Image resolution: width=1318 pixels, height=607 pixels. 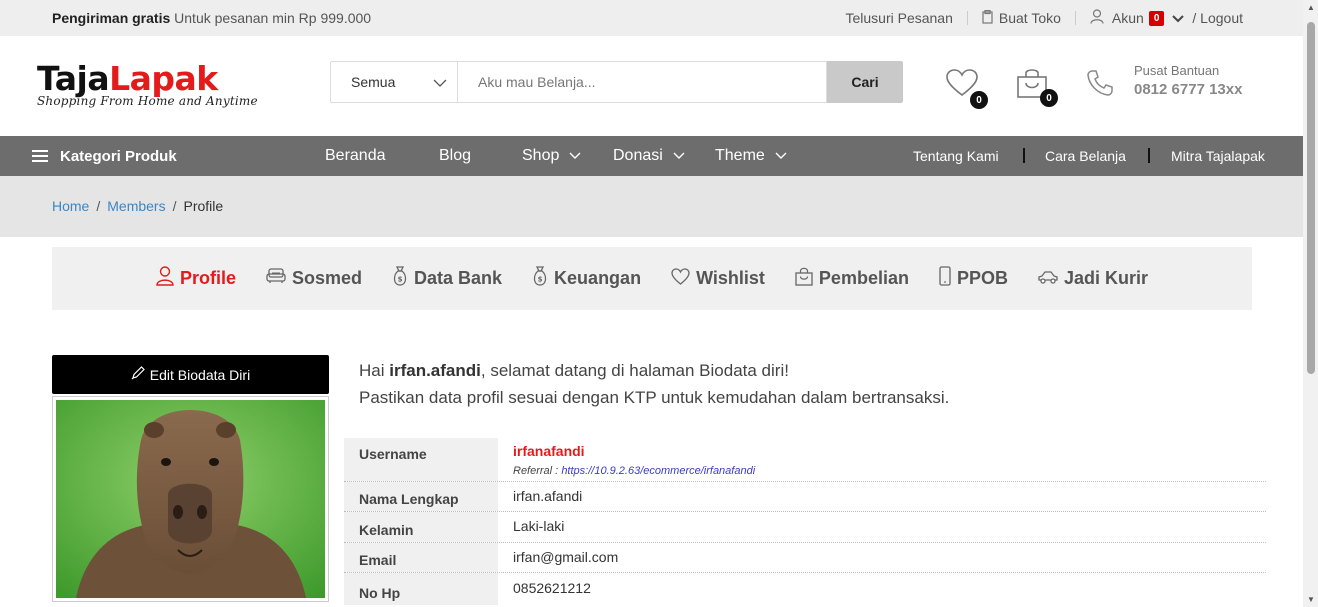 I want to click on nav-item-label: Theme, so click(x=740, y=155).